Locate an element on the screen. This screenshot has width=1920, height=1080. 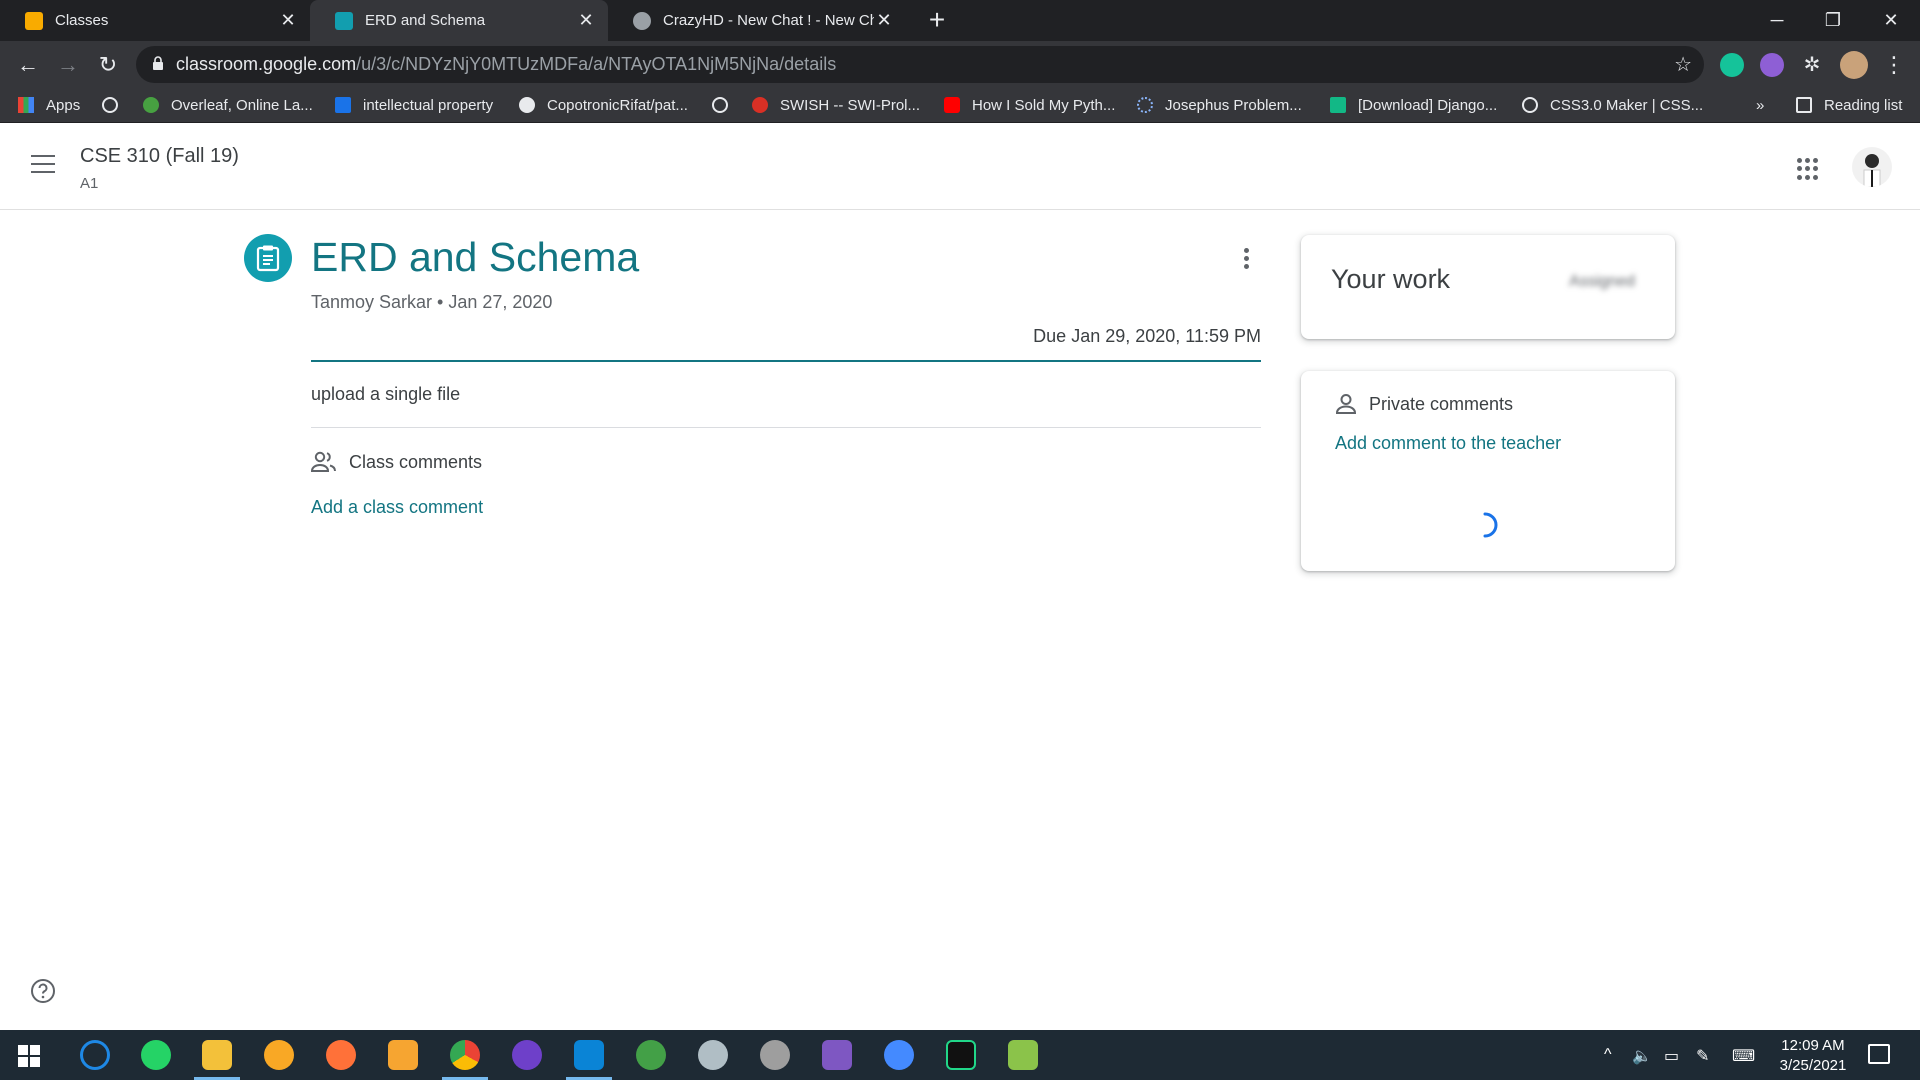
reload-icon: ↻ is located at coordinates (108, 65).